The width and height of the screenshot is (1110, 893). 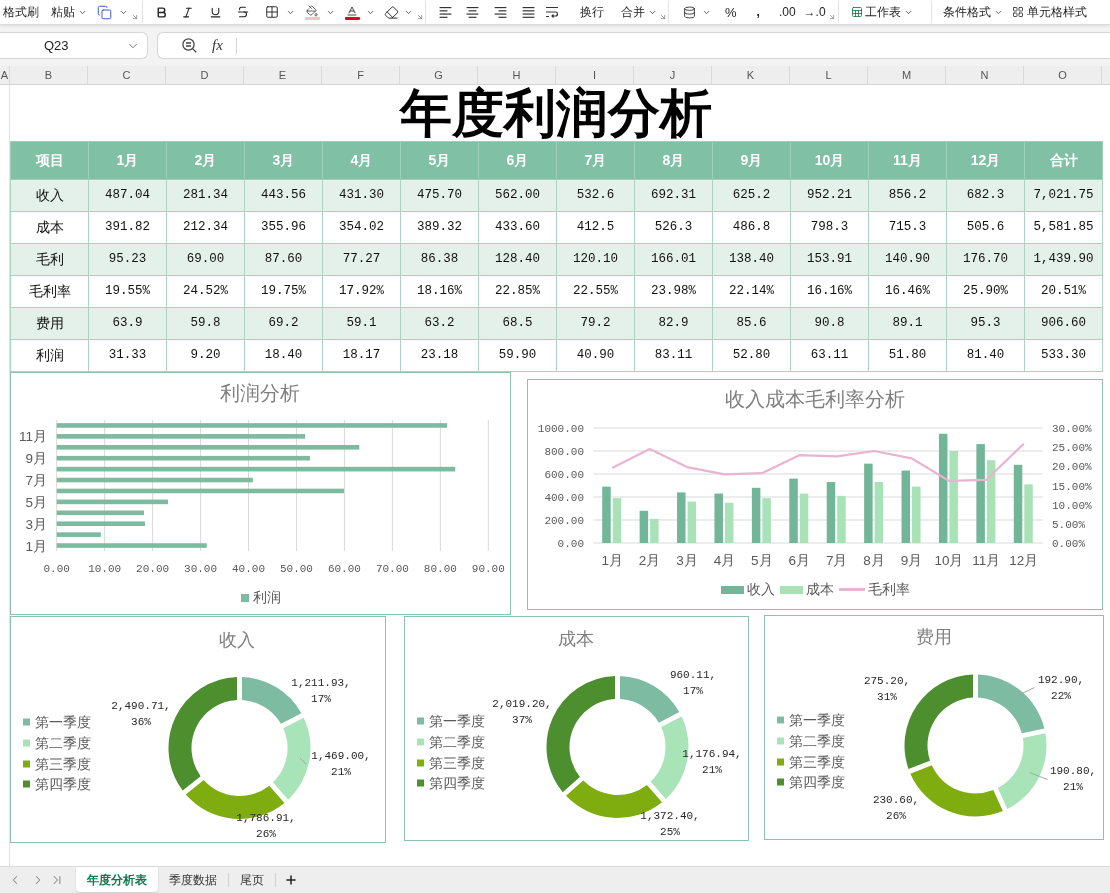 What do you see at coordinates (1063, 75) in the screenshot?
I see `column-header: O` at bounding box center [1063, 75].